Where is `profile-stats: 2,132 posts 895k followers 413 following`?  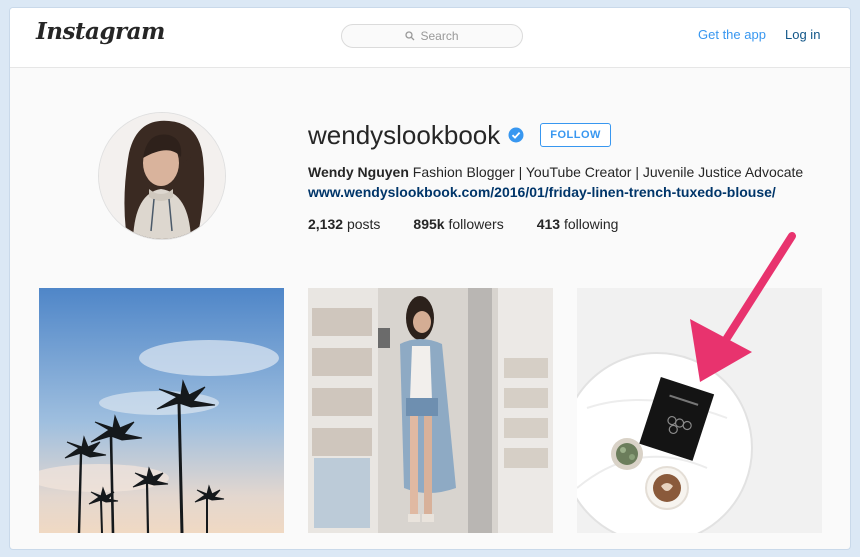
profile-stats: 2,132 posts 895k followers 413 following is located at coordinates (463, 224).